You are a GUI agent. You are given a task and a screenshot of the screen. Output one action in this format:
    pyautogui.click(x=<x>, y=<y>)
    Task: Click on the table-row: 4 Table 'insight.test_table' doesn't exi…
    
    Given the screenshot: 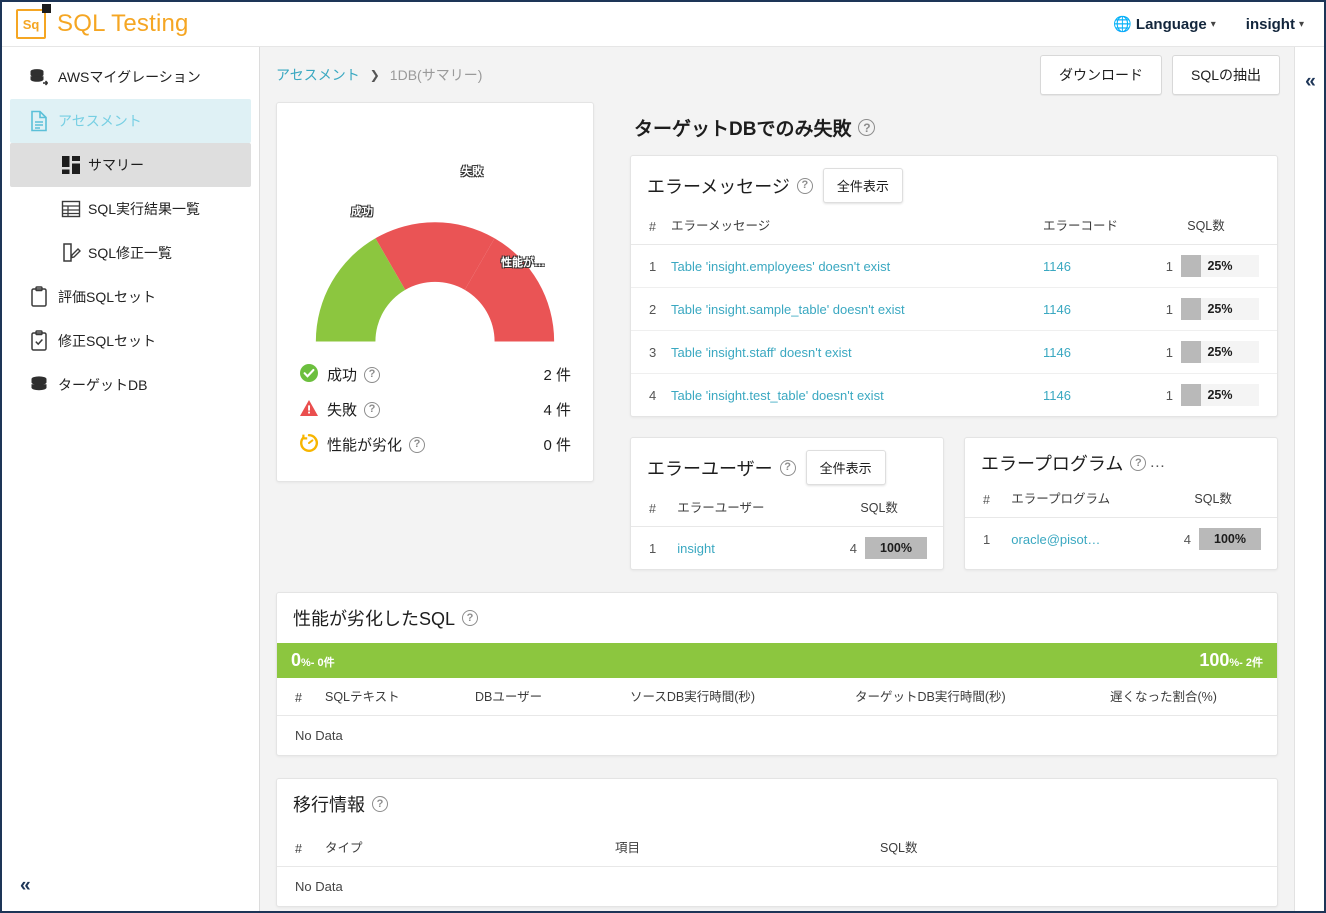 What is the action you would take?
    pyautogui.click(x=954, y=395)
    